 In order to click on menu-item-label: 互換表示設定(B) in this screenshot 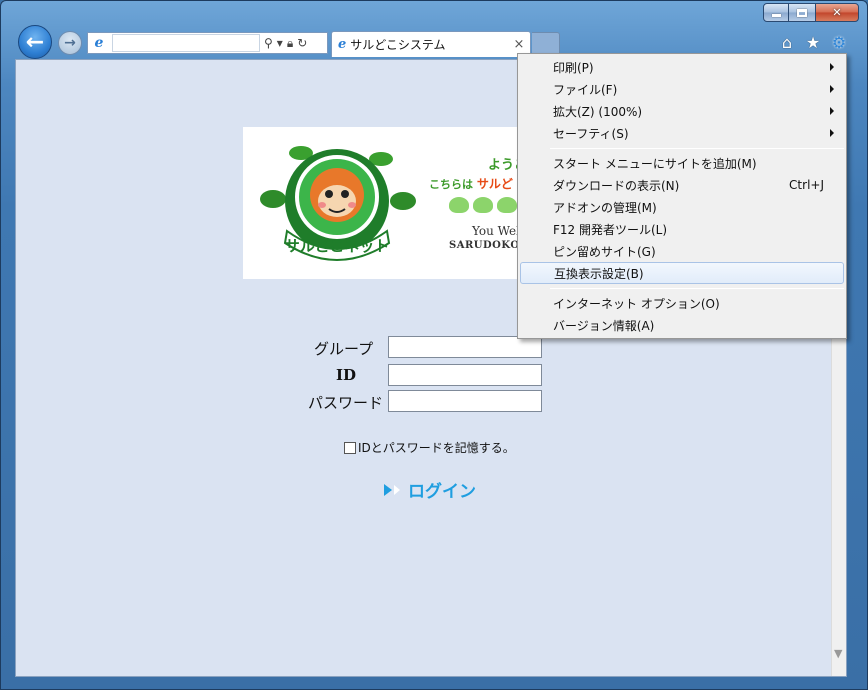, I will do `click(599, 273)`.